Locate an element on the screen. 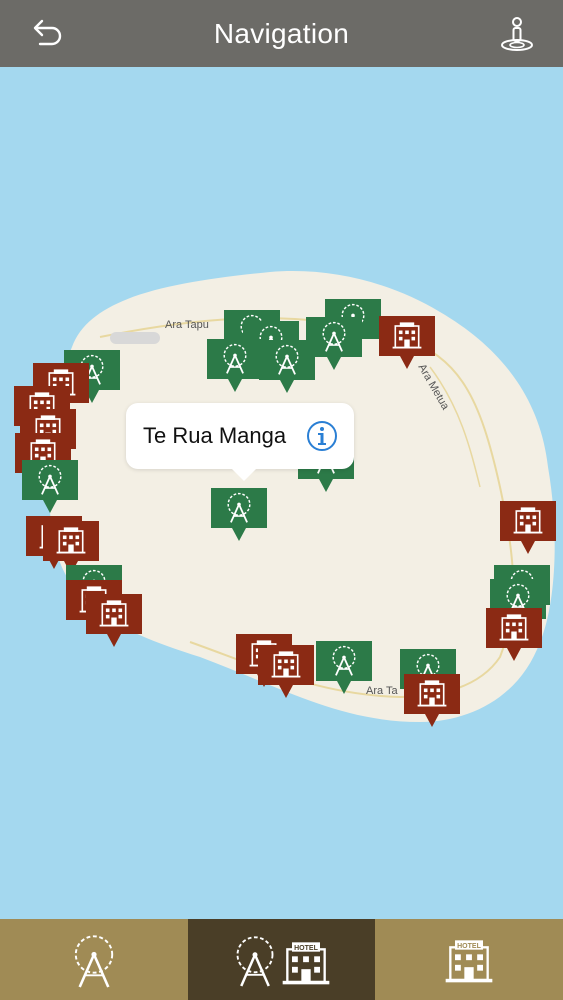 The width and height of the screenshot is (563, 1000). tab-attractions is located at coordinates (94, 959).